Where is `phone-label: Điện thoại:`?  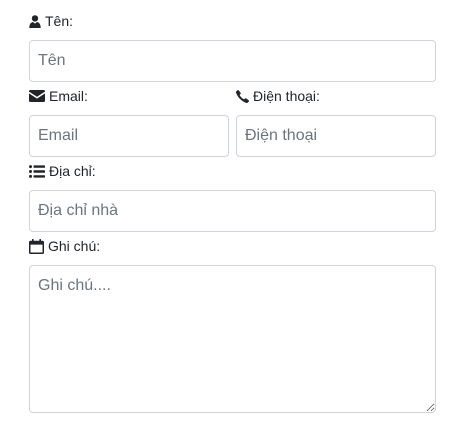
phone-label: Điện thoại: is located at coordinates (278, 96).